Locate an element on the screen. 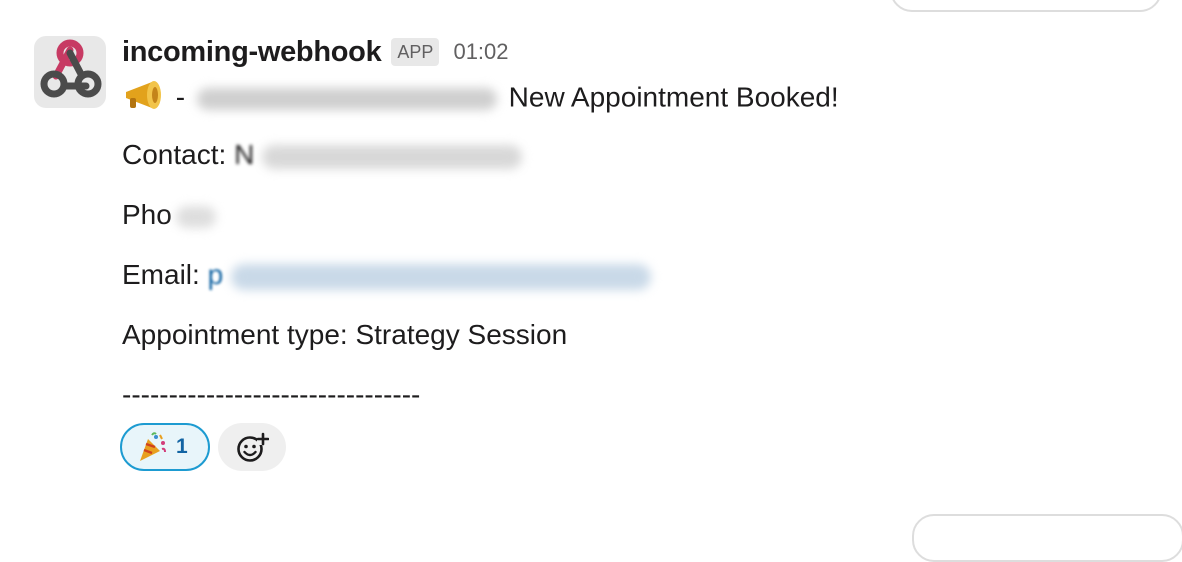 Image resolution: width=1182 pixels, height=562 pixels. message-header: incoming-webhook APP 01:02 is located at coordinates (315, 52).